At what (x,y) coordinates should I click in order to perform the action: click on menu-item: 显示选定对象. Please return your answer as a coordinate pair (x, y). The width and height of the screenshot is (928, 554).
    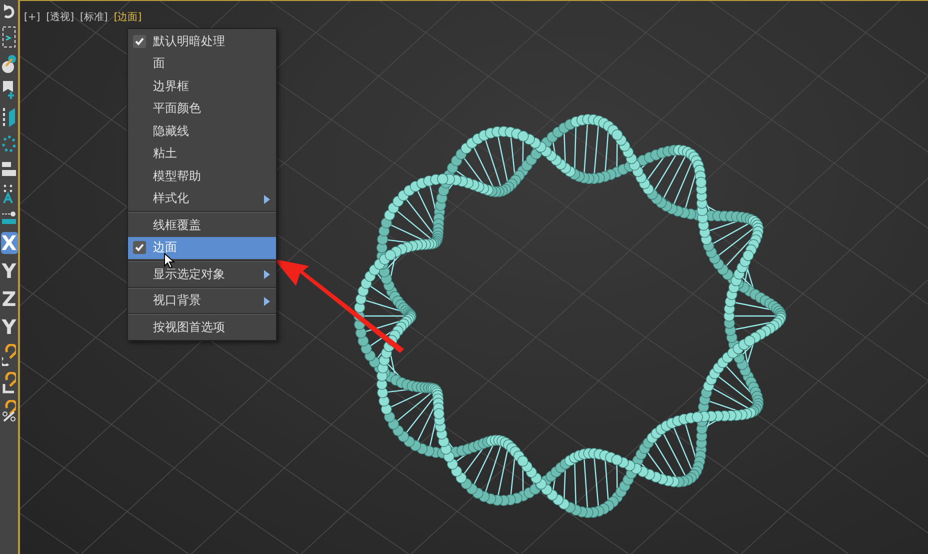
    Looking at the image, I should click on (202, 274).